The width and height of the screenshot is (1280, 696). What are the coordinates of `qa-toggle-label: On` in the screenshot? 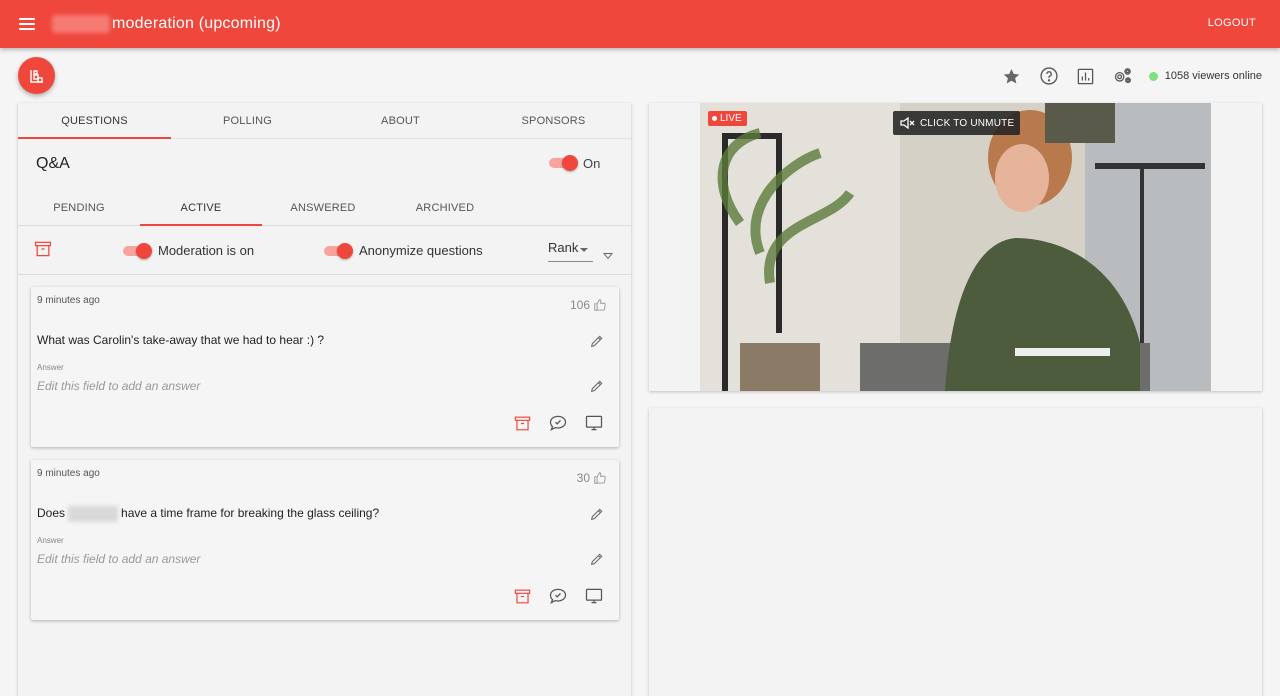 It's located at (592, 163).